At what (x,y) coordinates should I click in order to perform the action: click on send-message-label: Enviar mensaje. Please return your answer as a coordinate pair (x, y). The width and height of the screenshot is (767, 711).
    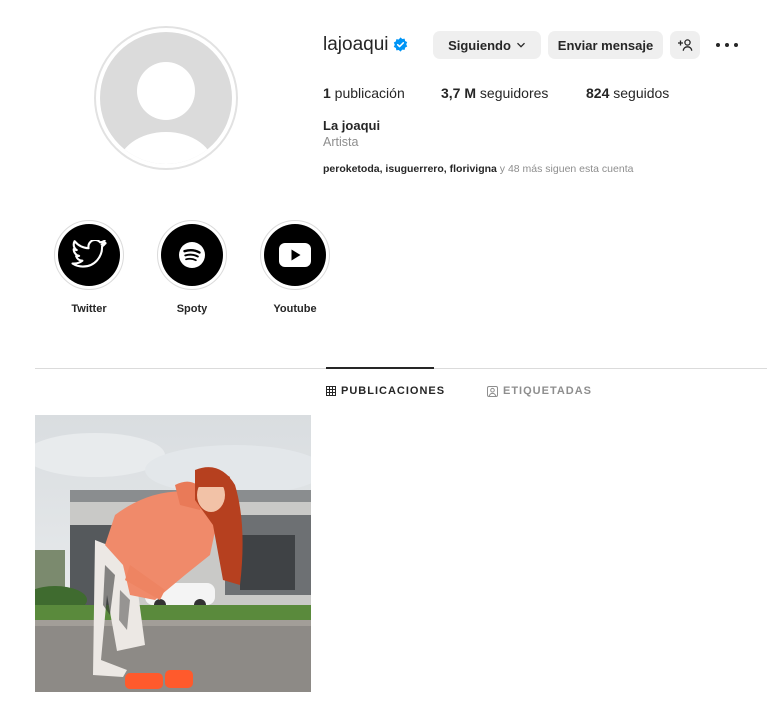
    Looking at the image, I should click on (605, 45).